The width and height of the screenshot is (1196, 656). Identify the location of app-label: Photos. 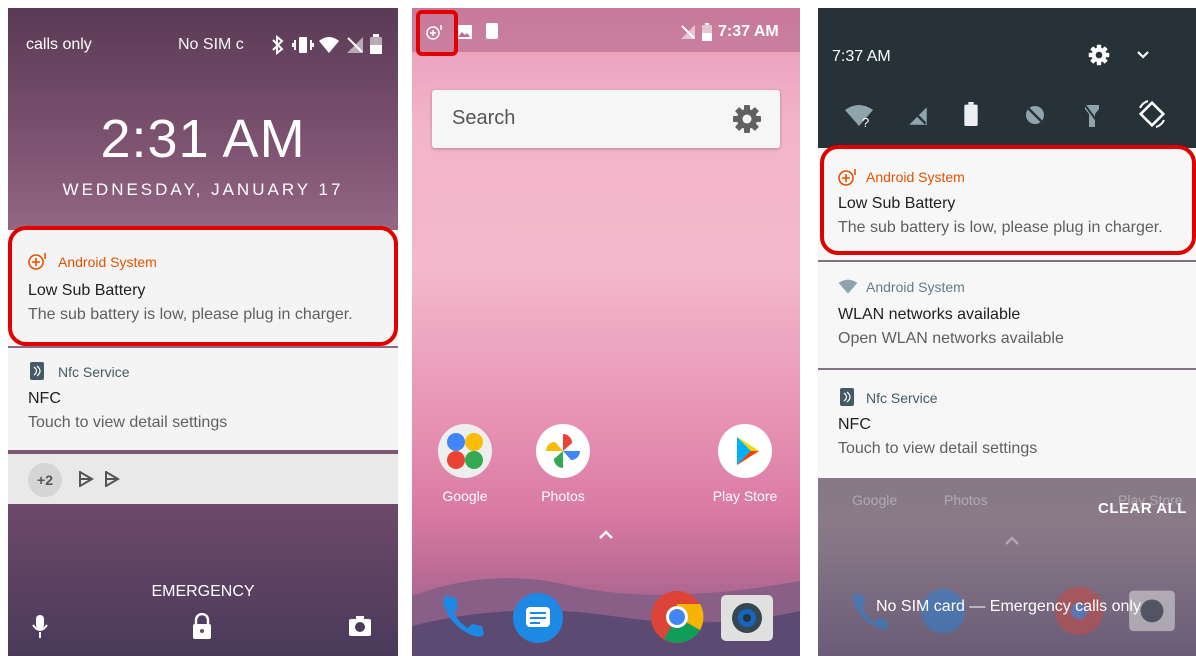
(563, 496).